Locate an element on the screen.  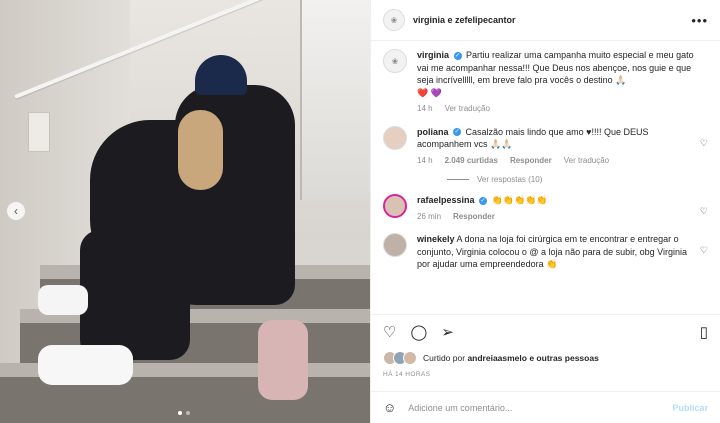
view-replies: Ver respostas (10) is located at coordinates (577, 179).